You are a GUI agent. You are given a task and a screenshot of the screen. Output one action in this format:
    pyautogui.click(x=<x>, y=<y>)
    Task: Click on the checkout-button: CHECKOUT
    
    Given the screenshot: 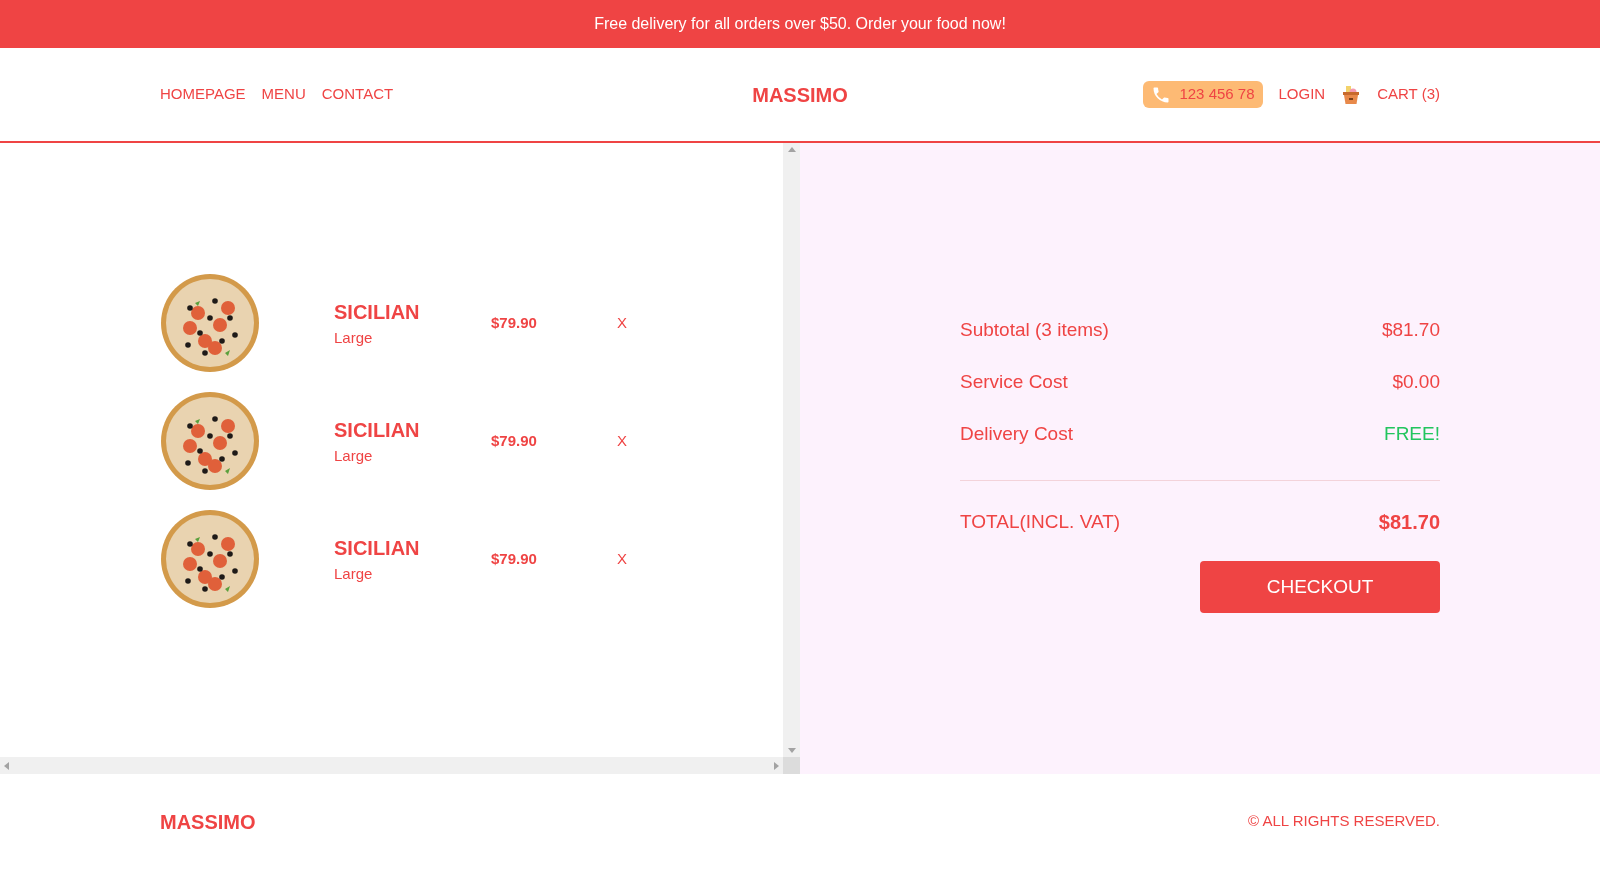 What is the action you would take?
    pyautogui.click(x=1320, y=587)
    